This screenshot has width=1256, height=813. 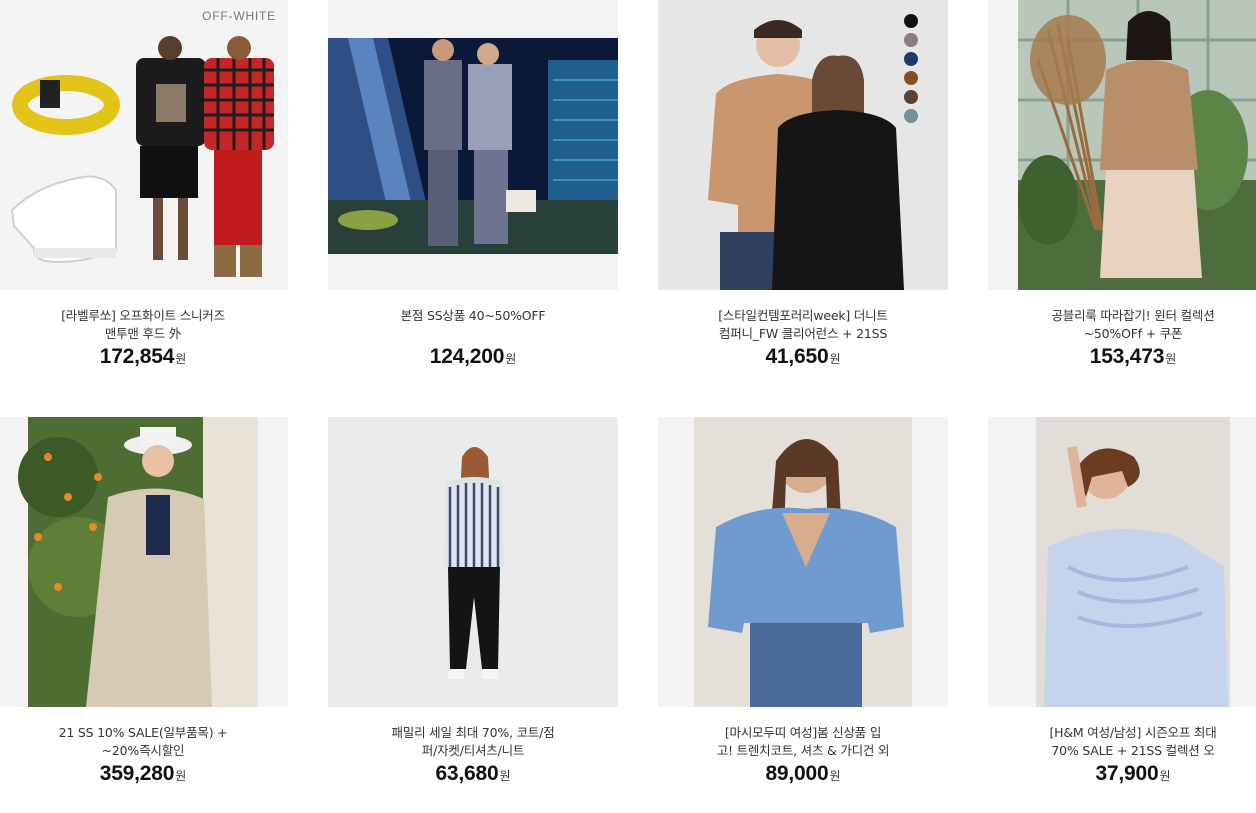 What do you see at coordinates (473, 316) in the screenshot?
I see `product-title: 본점 SS상품 40~50%OFF` at bounding box center [473, 316].